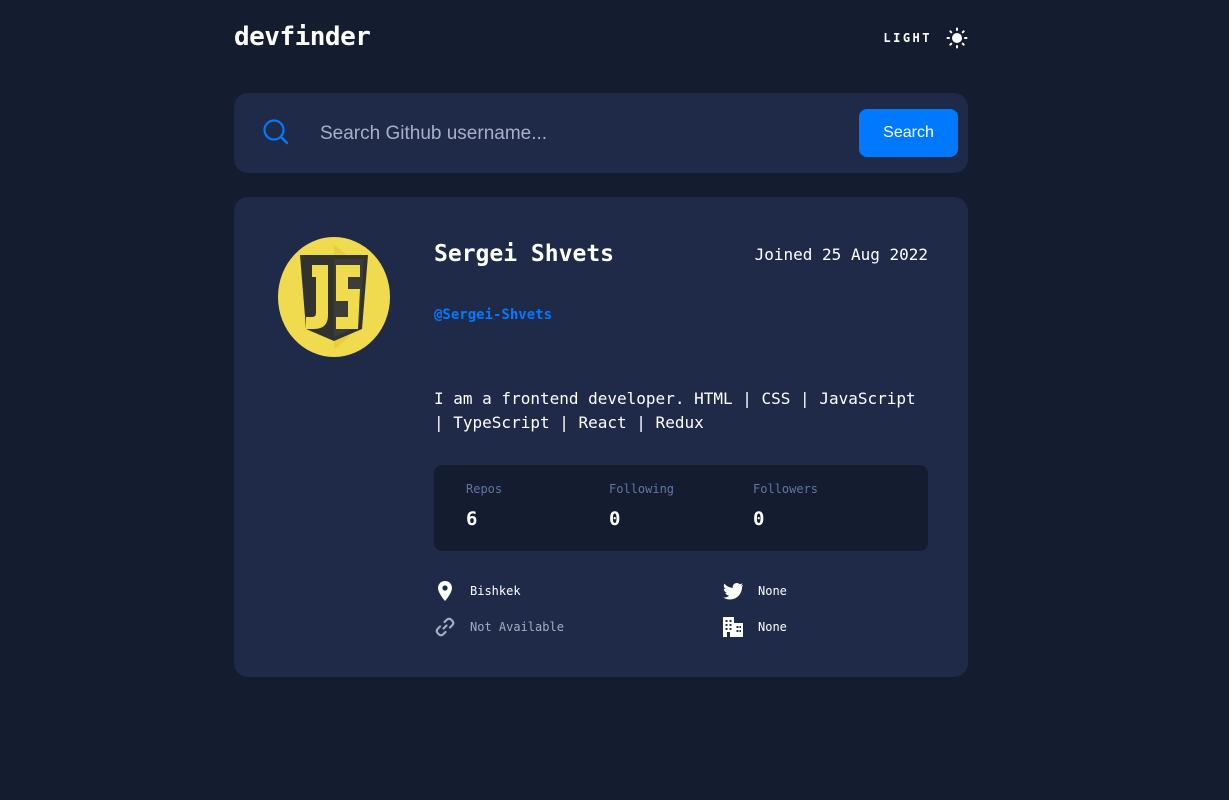  I want to click on location-item: Bishkek, so click(477, 591).